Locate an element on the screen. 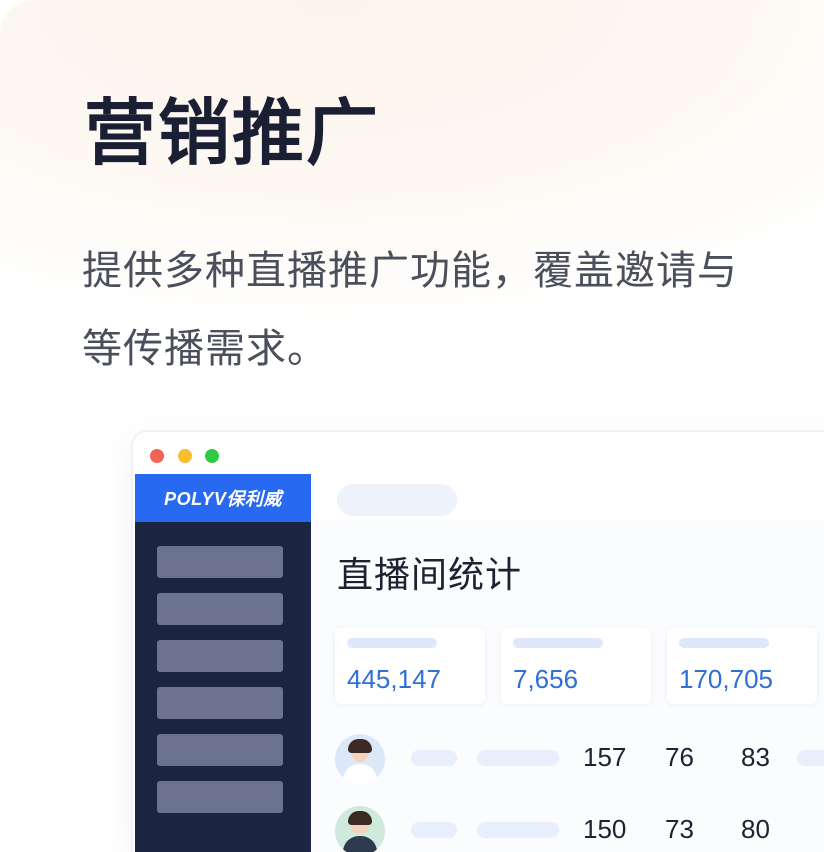 The image size is (824, 852). row-value: 83 is located at coordinates (755, 757).